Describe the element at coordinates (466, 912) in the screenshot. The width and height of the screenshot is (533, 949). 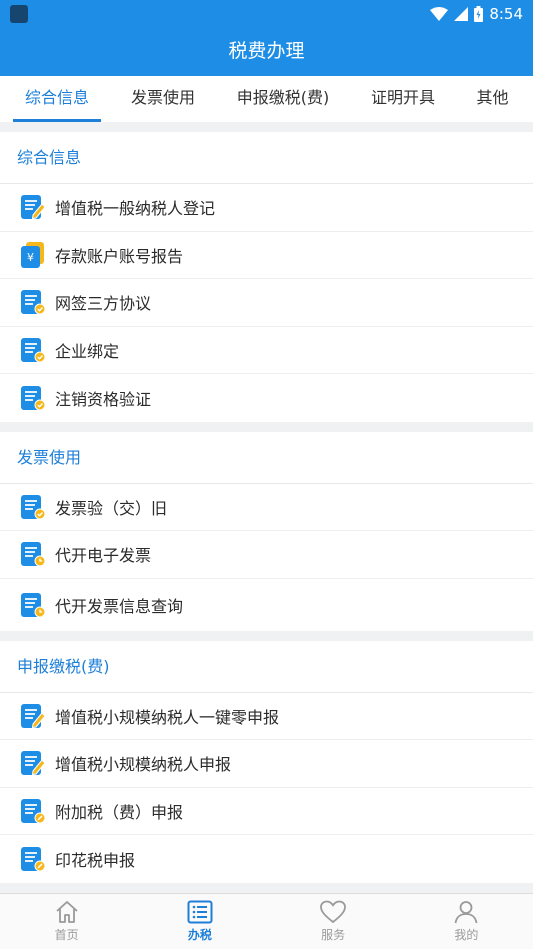
I see `user-icon` at that location.